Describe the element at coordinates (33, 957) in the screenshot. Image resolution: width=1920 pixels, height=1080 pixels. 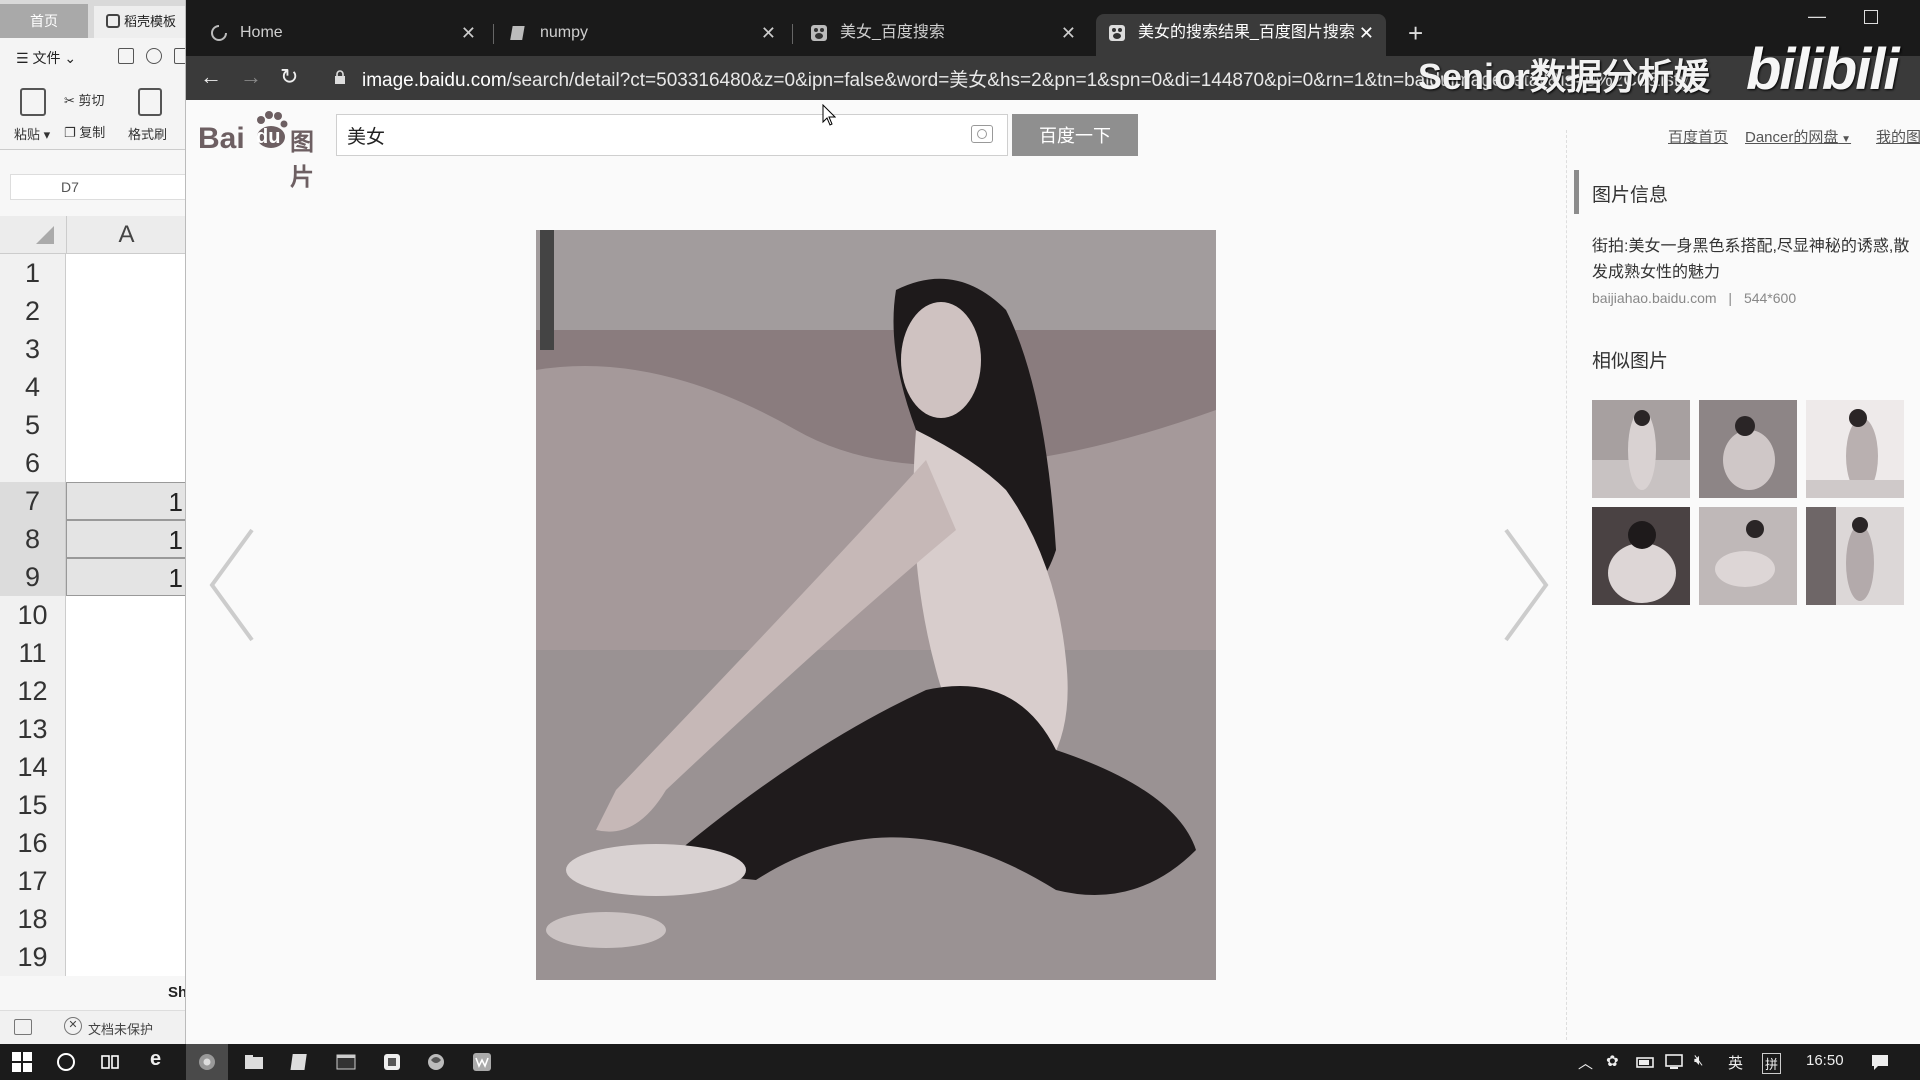
I see `row-header: 19` at that location.